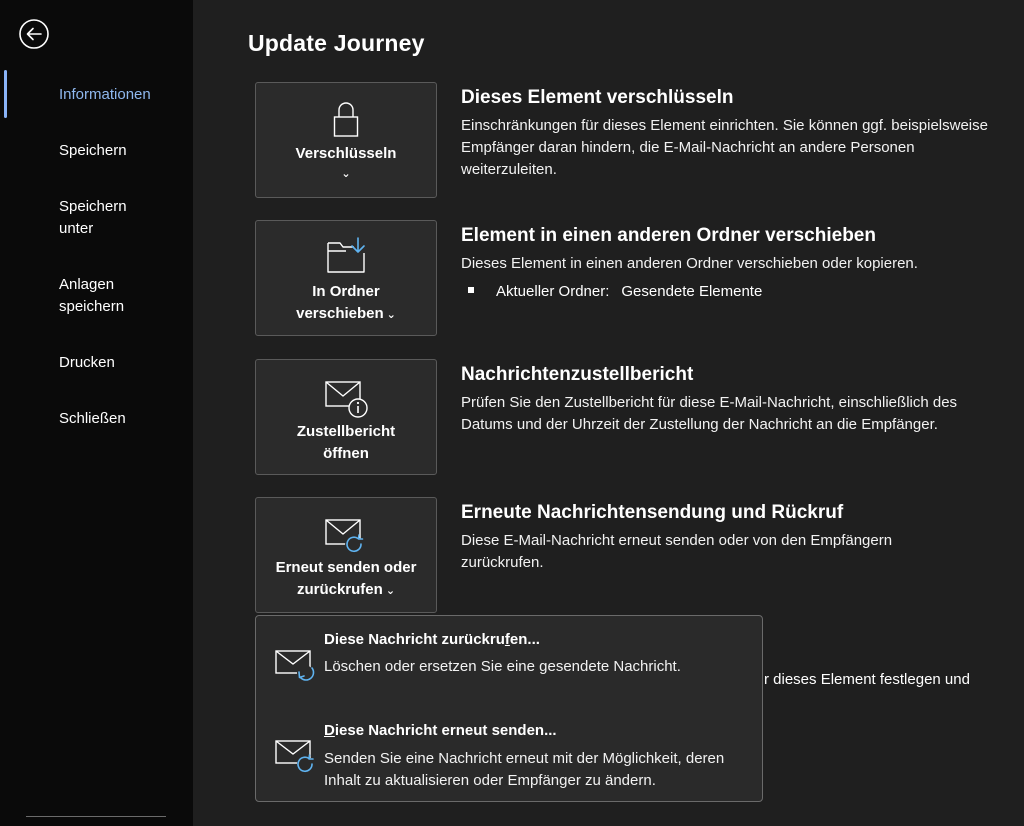  I want to click on resend-recall-button: Erneut senden oder zurückrufen ⌄, so click(346, 555).